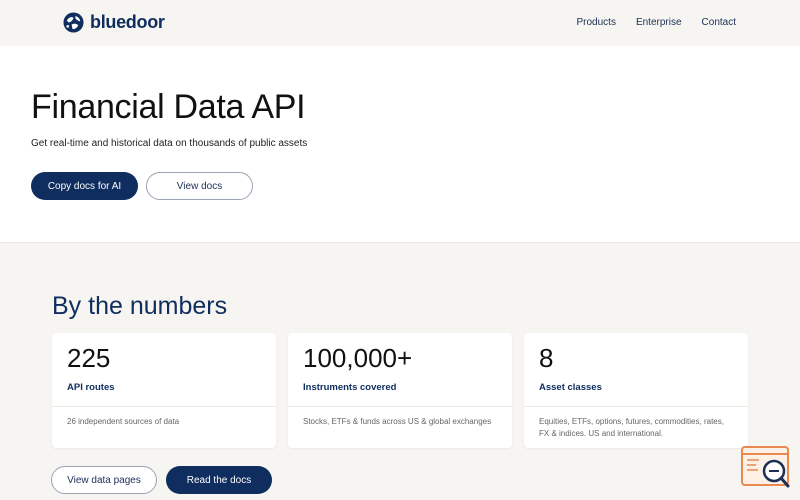 The height and width of the screenshot is (500, 800). I want to click on stat-value: 100,000+, so click(358, 358).